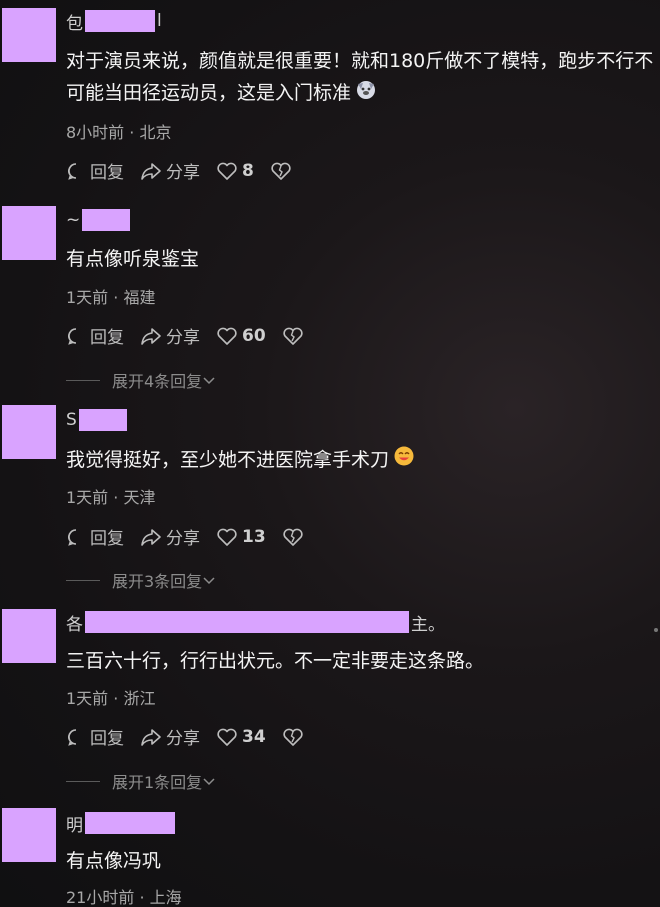 Image resolution: width=660 pixels, height=907 pixels. I want to click on comment-meta: 21小时前 · 上海, so click(124, 897).